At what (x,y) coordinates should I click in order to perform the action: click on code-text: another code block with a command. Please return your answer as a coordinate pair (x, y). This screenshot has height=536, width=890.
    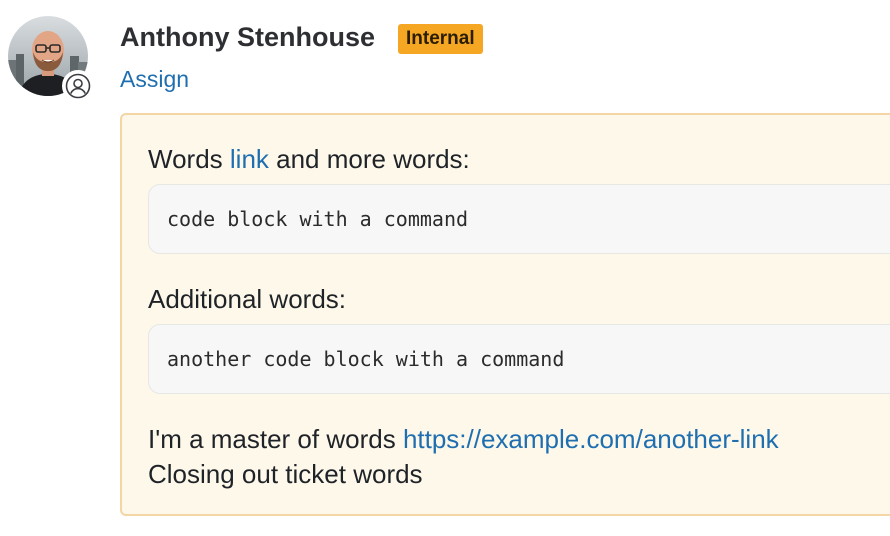
    Looking at the image, I should click on (366, 359).